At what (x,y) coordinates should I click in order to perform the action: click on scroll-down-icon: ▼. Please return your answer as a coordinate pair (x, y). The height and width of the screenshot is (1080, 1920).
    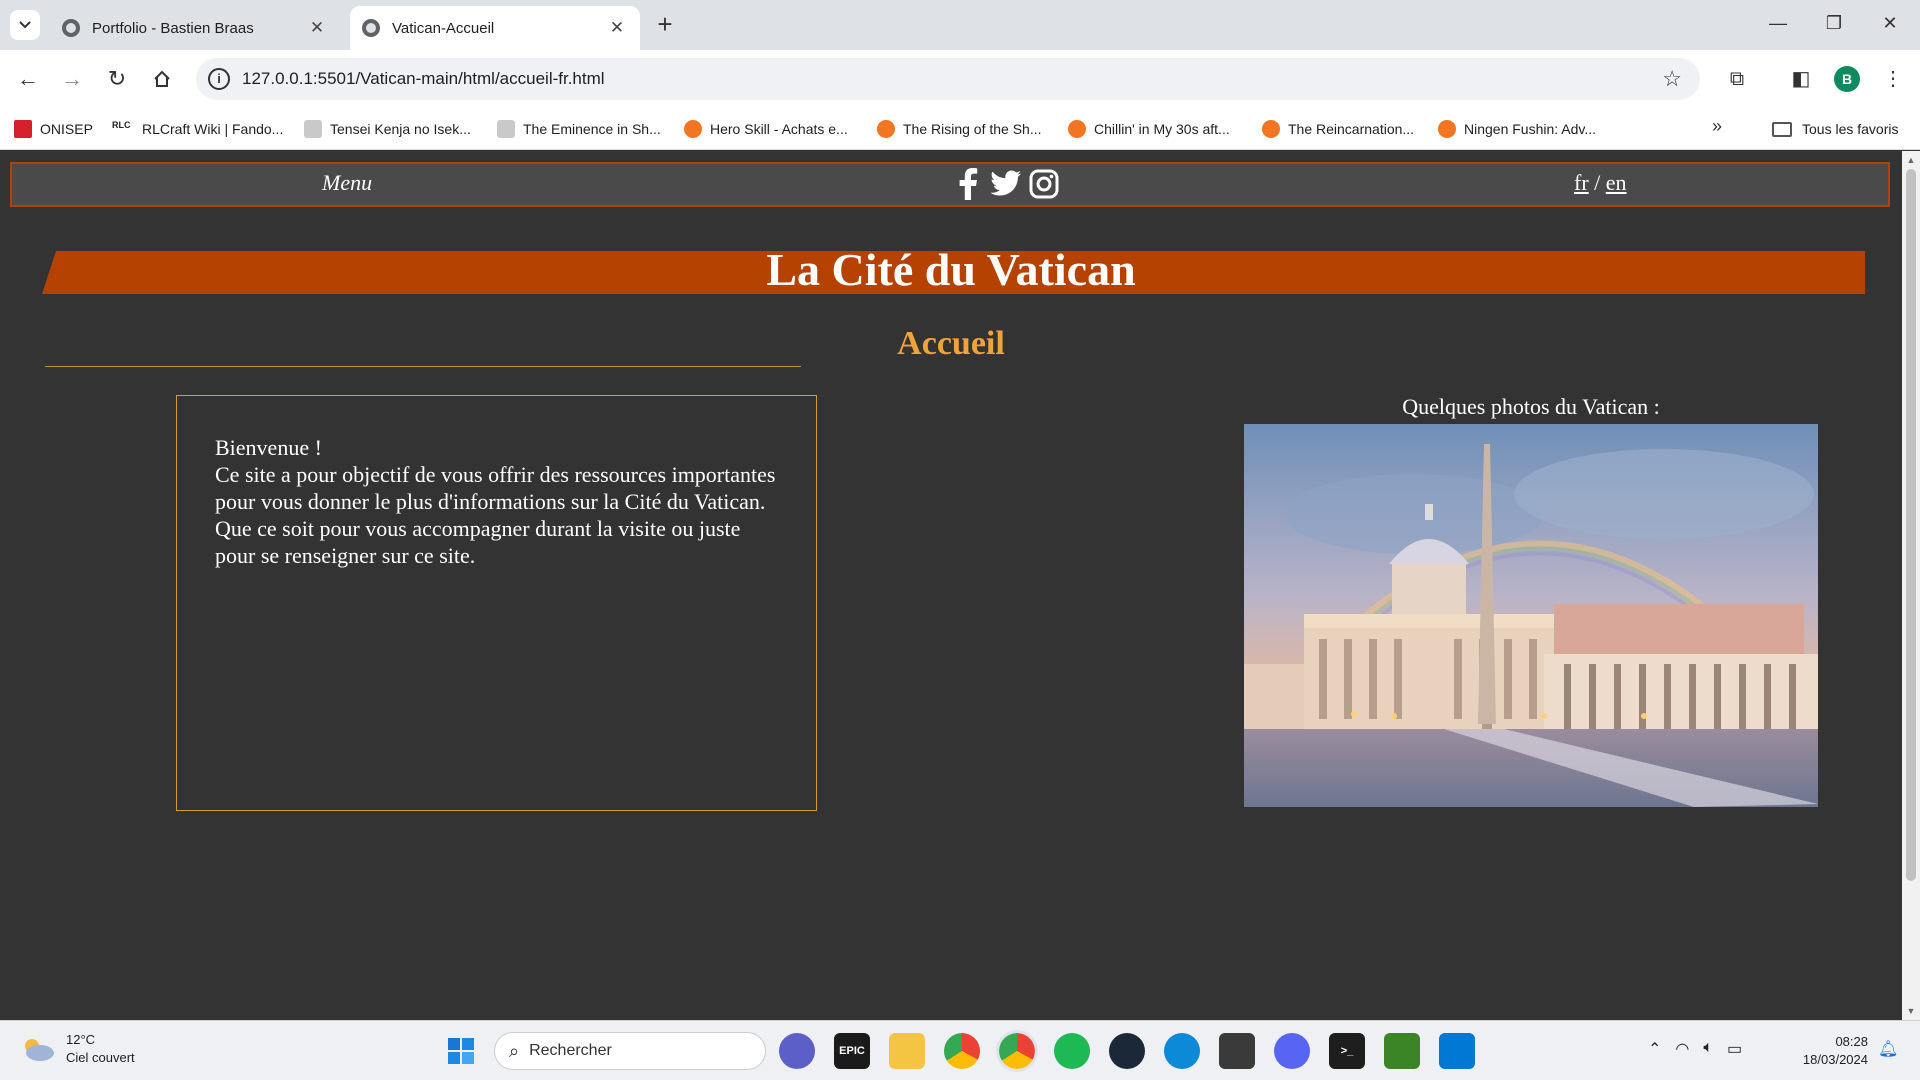
    Looking at the image, I should click on (1911, 1011).